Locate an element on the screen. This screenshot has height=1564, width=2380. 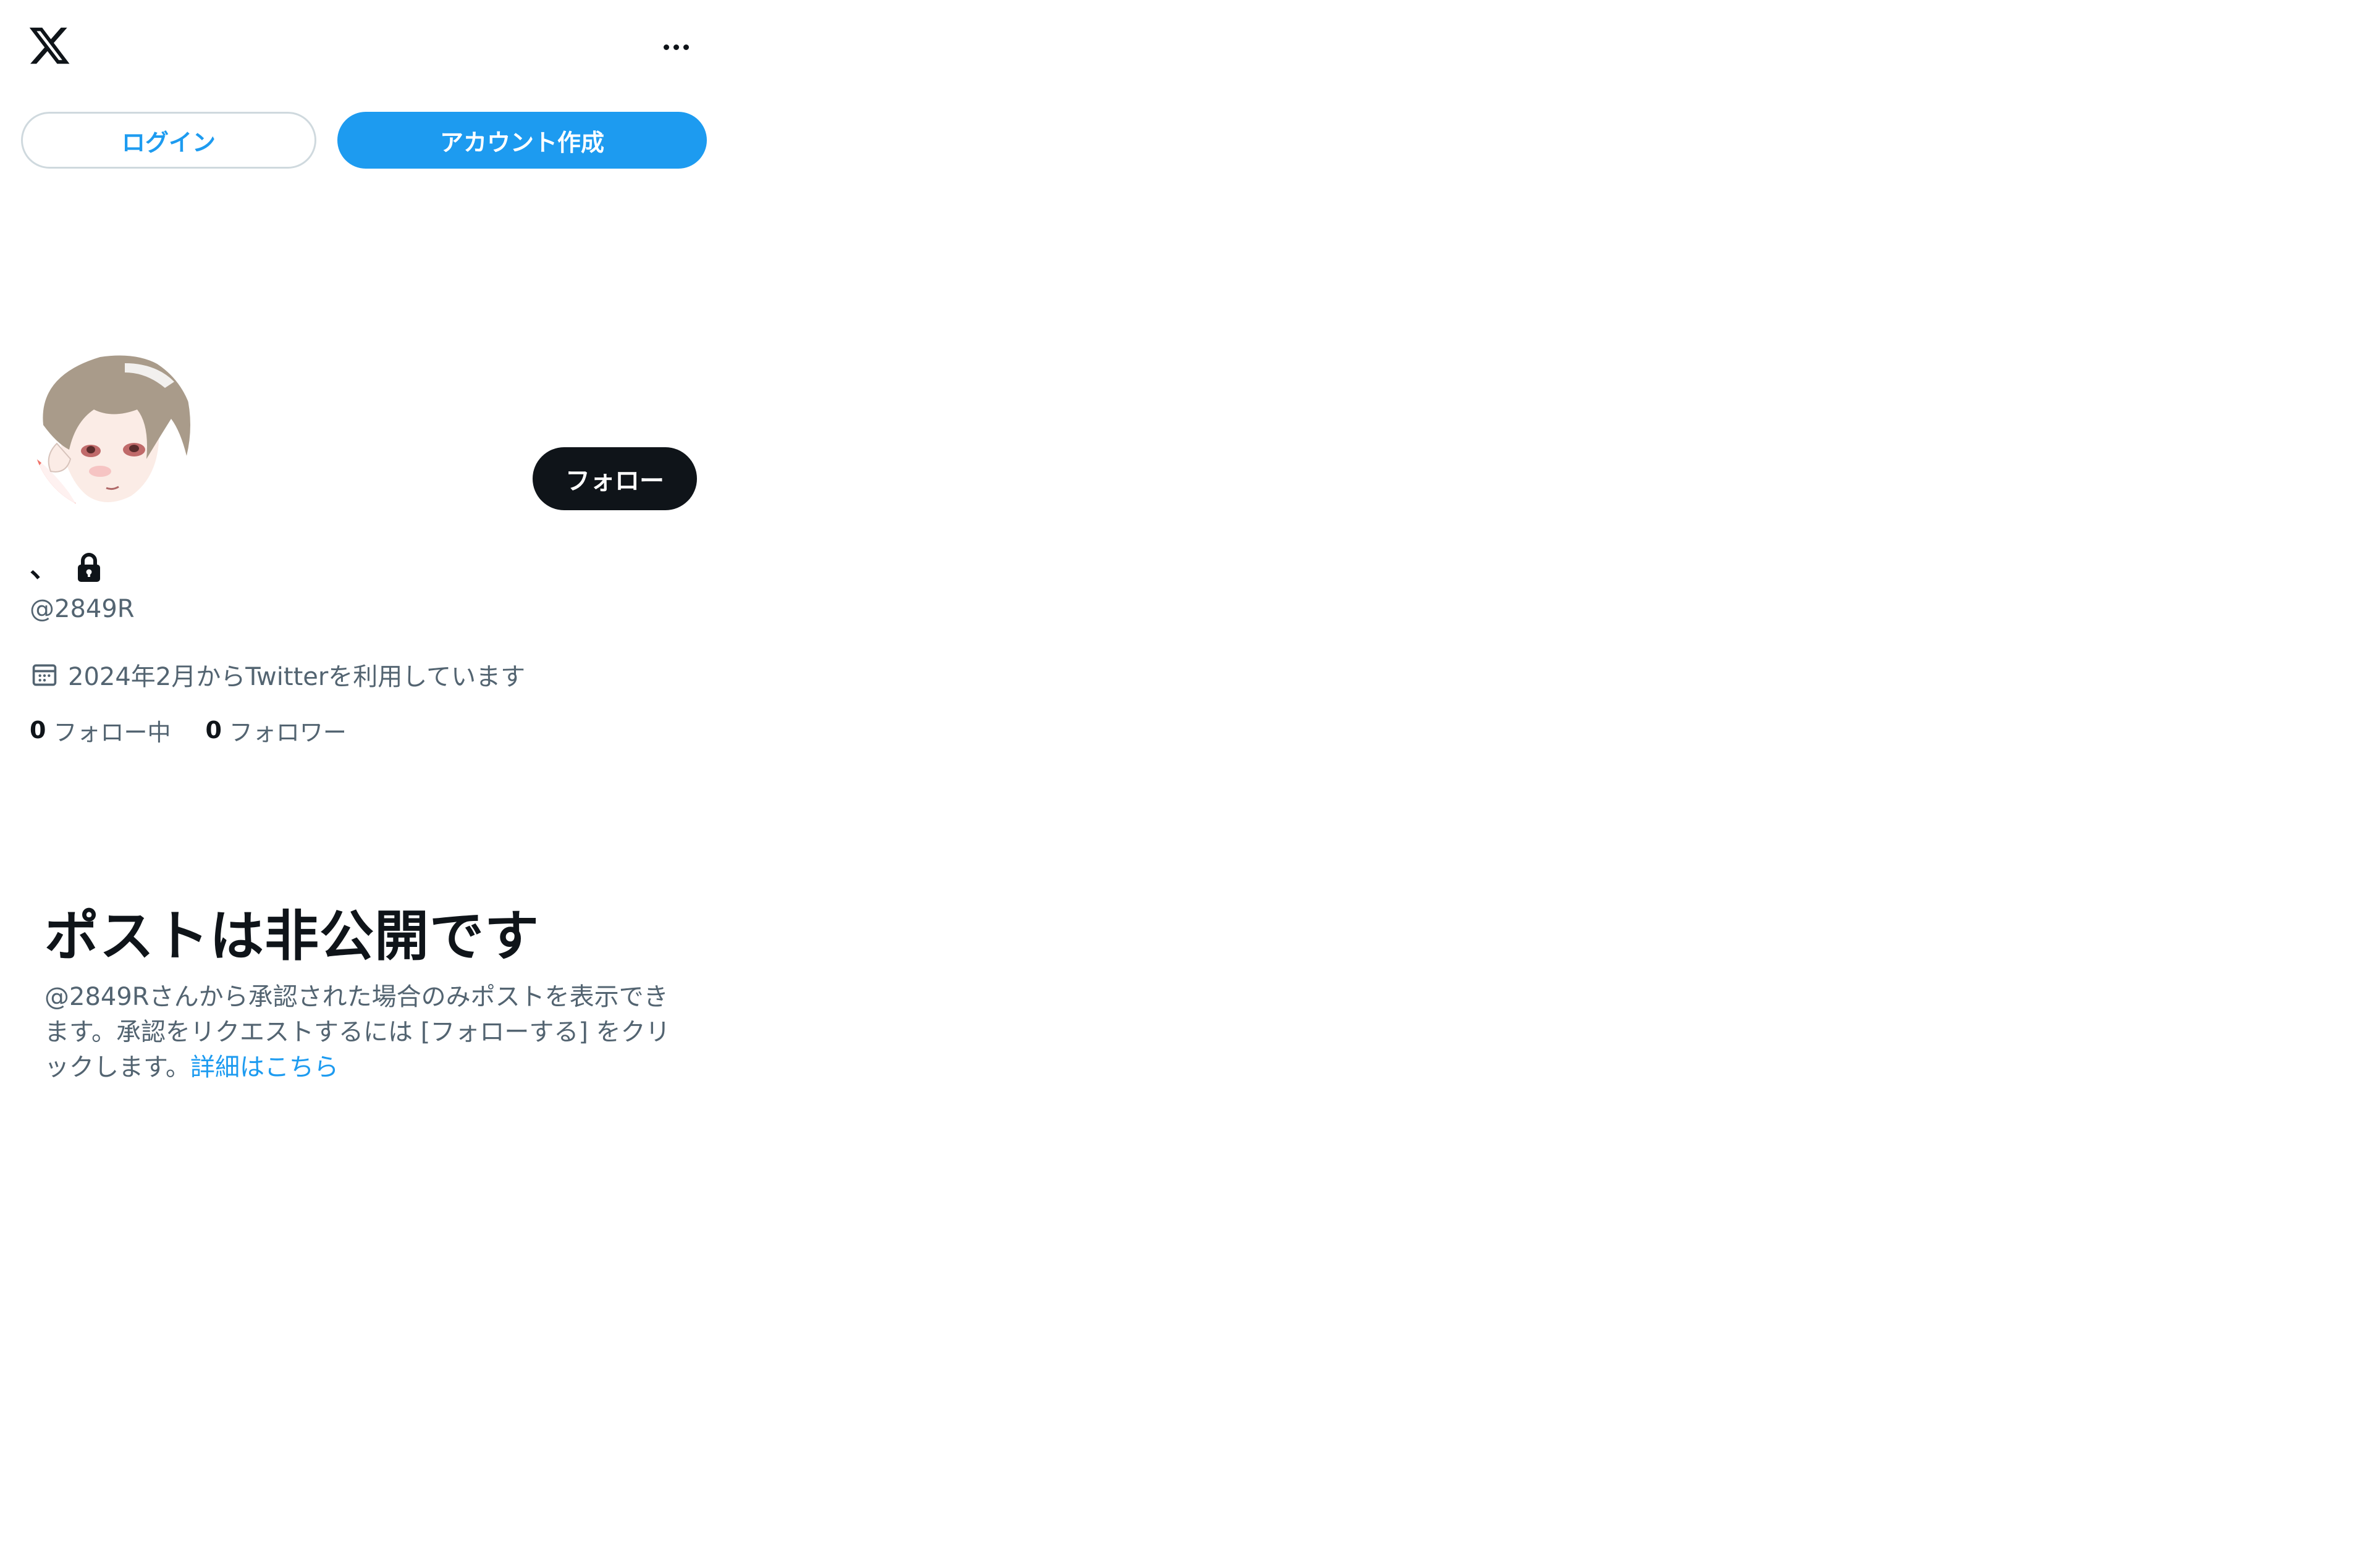
learn-more-link: 詳細はこちら is located at coordinates (264, 1067).